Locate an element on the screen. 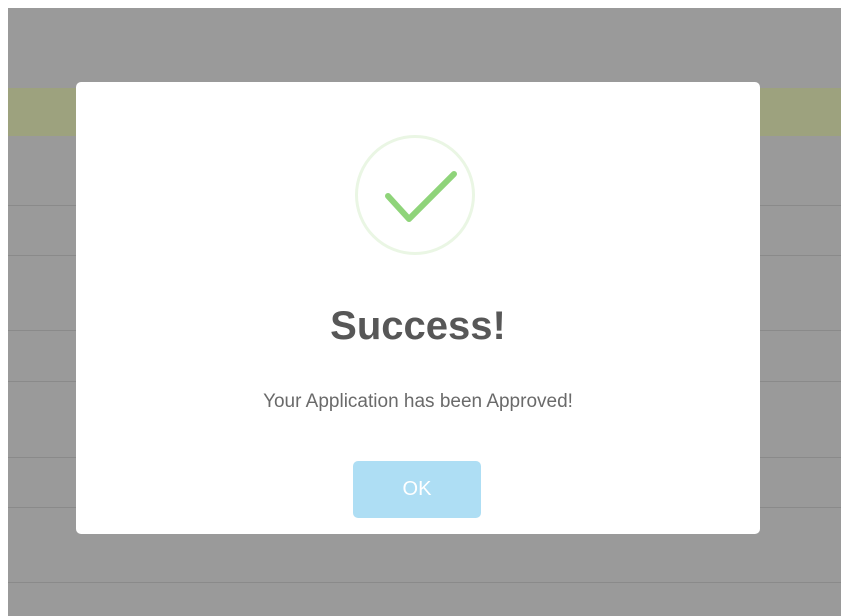 This screenshot has height=616, width=841. dialog-title: Success! is located at coordinates (418, 326).